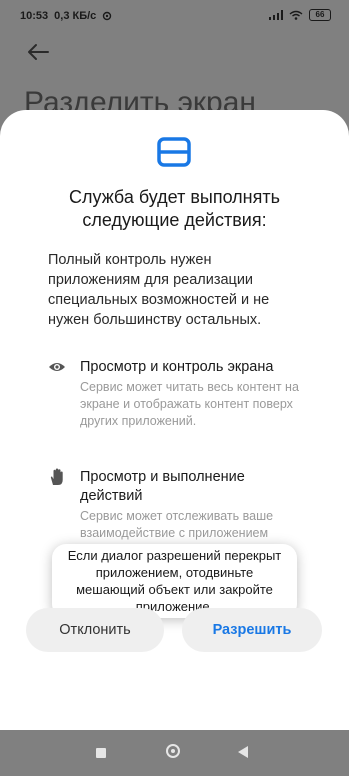 The height and width of the screenshot is (776, 349). Describe the element at coordinates (162, 486) in the screenshot. I see `permission-title: Просмотр и выполнение действий` at that location.